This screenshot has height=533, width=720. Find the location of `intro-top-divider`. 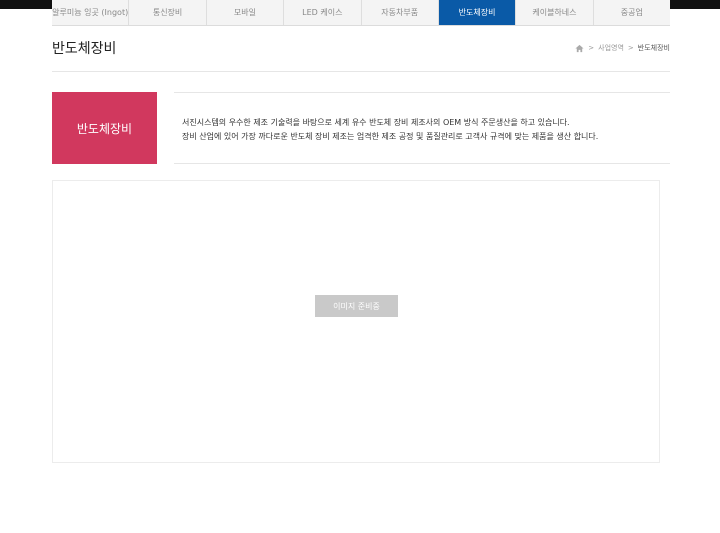

intro-top-divider is located at coordinates (422, 92).